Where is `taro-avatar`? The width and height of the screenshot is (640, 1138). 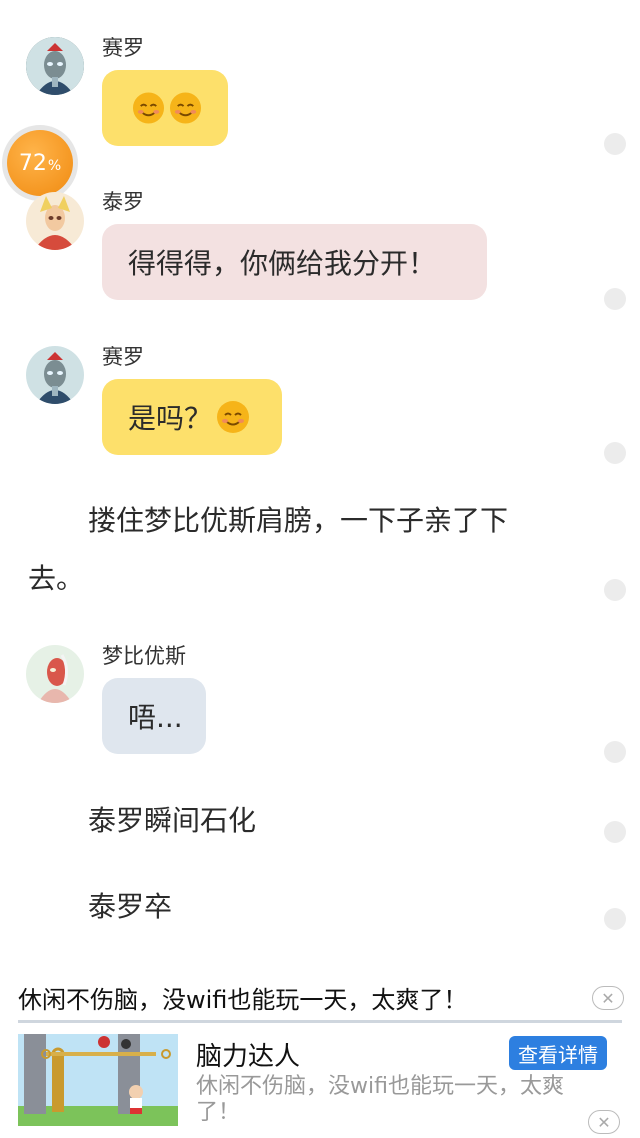 taro-avatar is located at coordinates (55, 221).